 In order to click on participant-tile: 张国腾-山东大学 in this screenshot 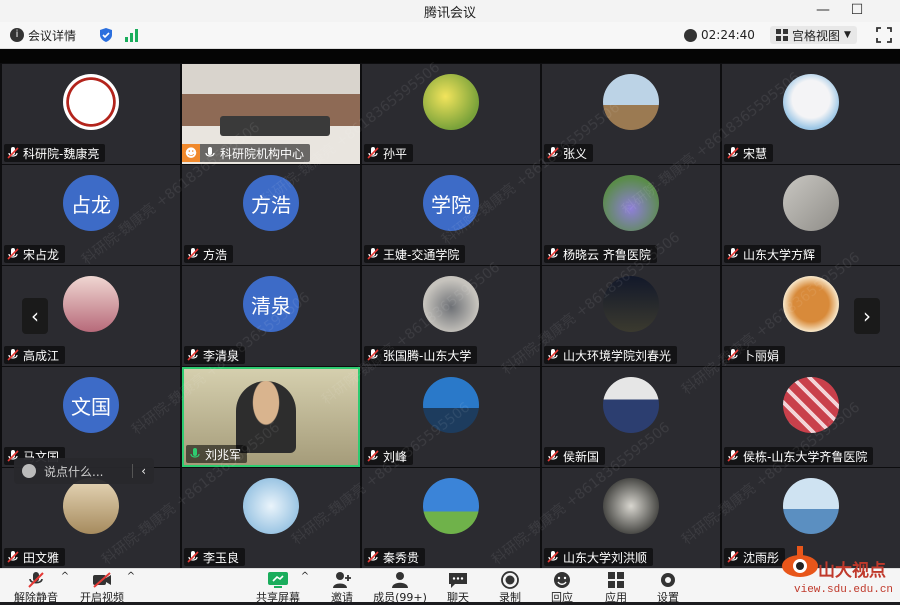, I will do `click(451, 316)`.